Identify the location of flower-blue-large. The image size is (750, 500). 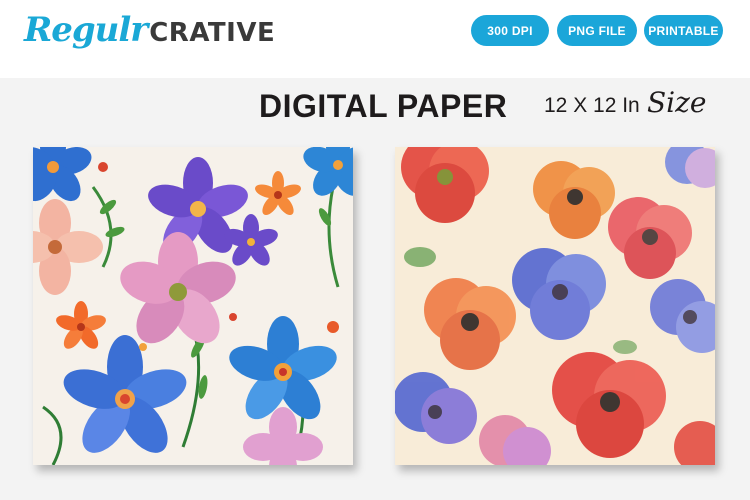
(125, 394).